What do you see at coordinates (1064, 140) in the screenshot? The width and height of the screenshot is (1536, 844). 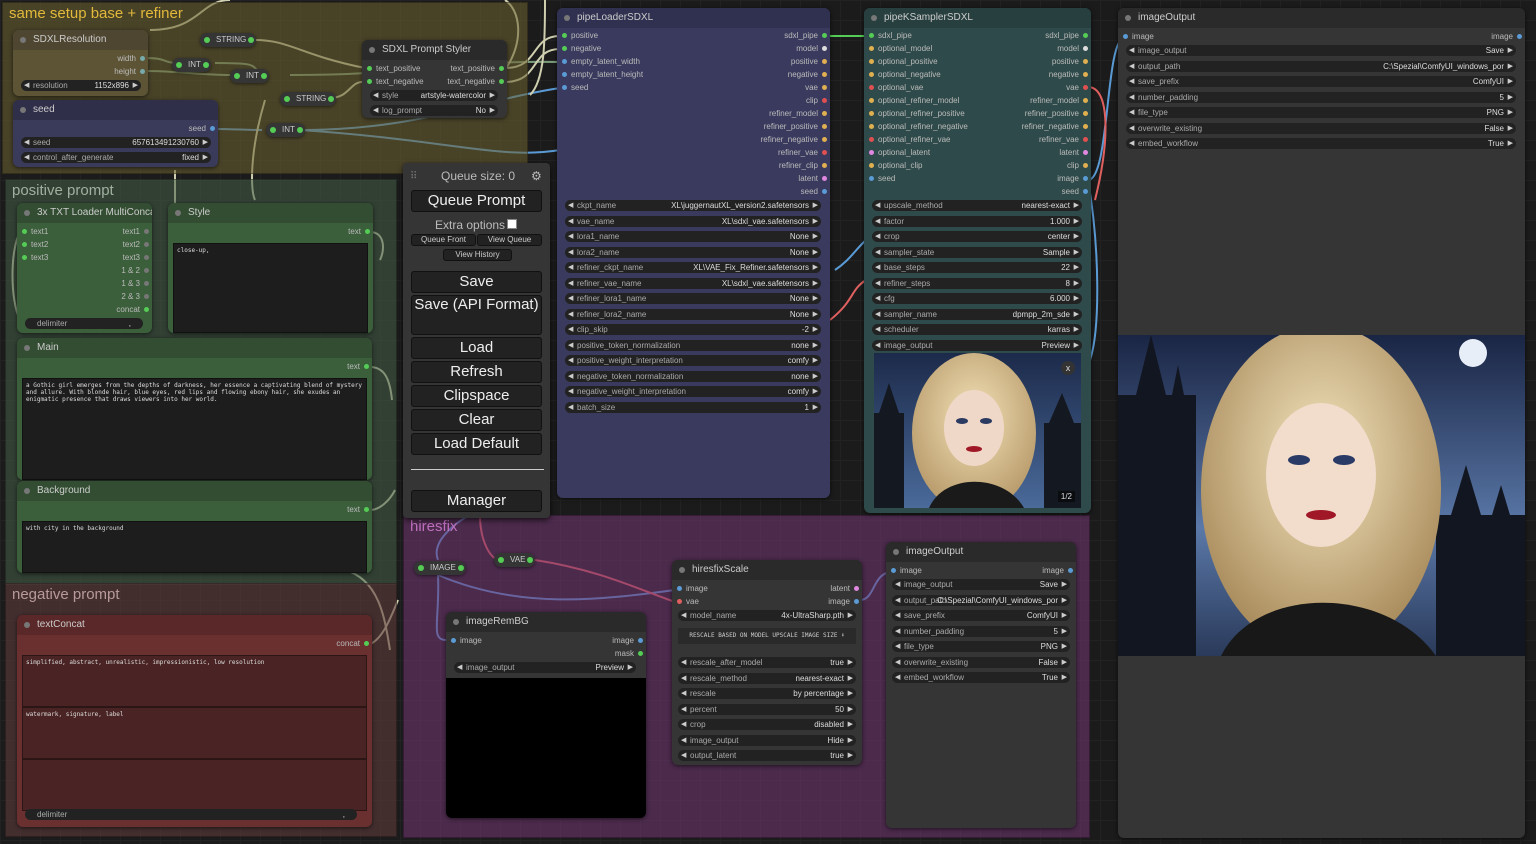 I see `output-8: refiner_vae` at bounding box center [1064, 140].